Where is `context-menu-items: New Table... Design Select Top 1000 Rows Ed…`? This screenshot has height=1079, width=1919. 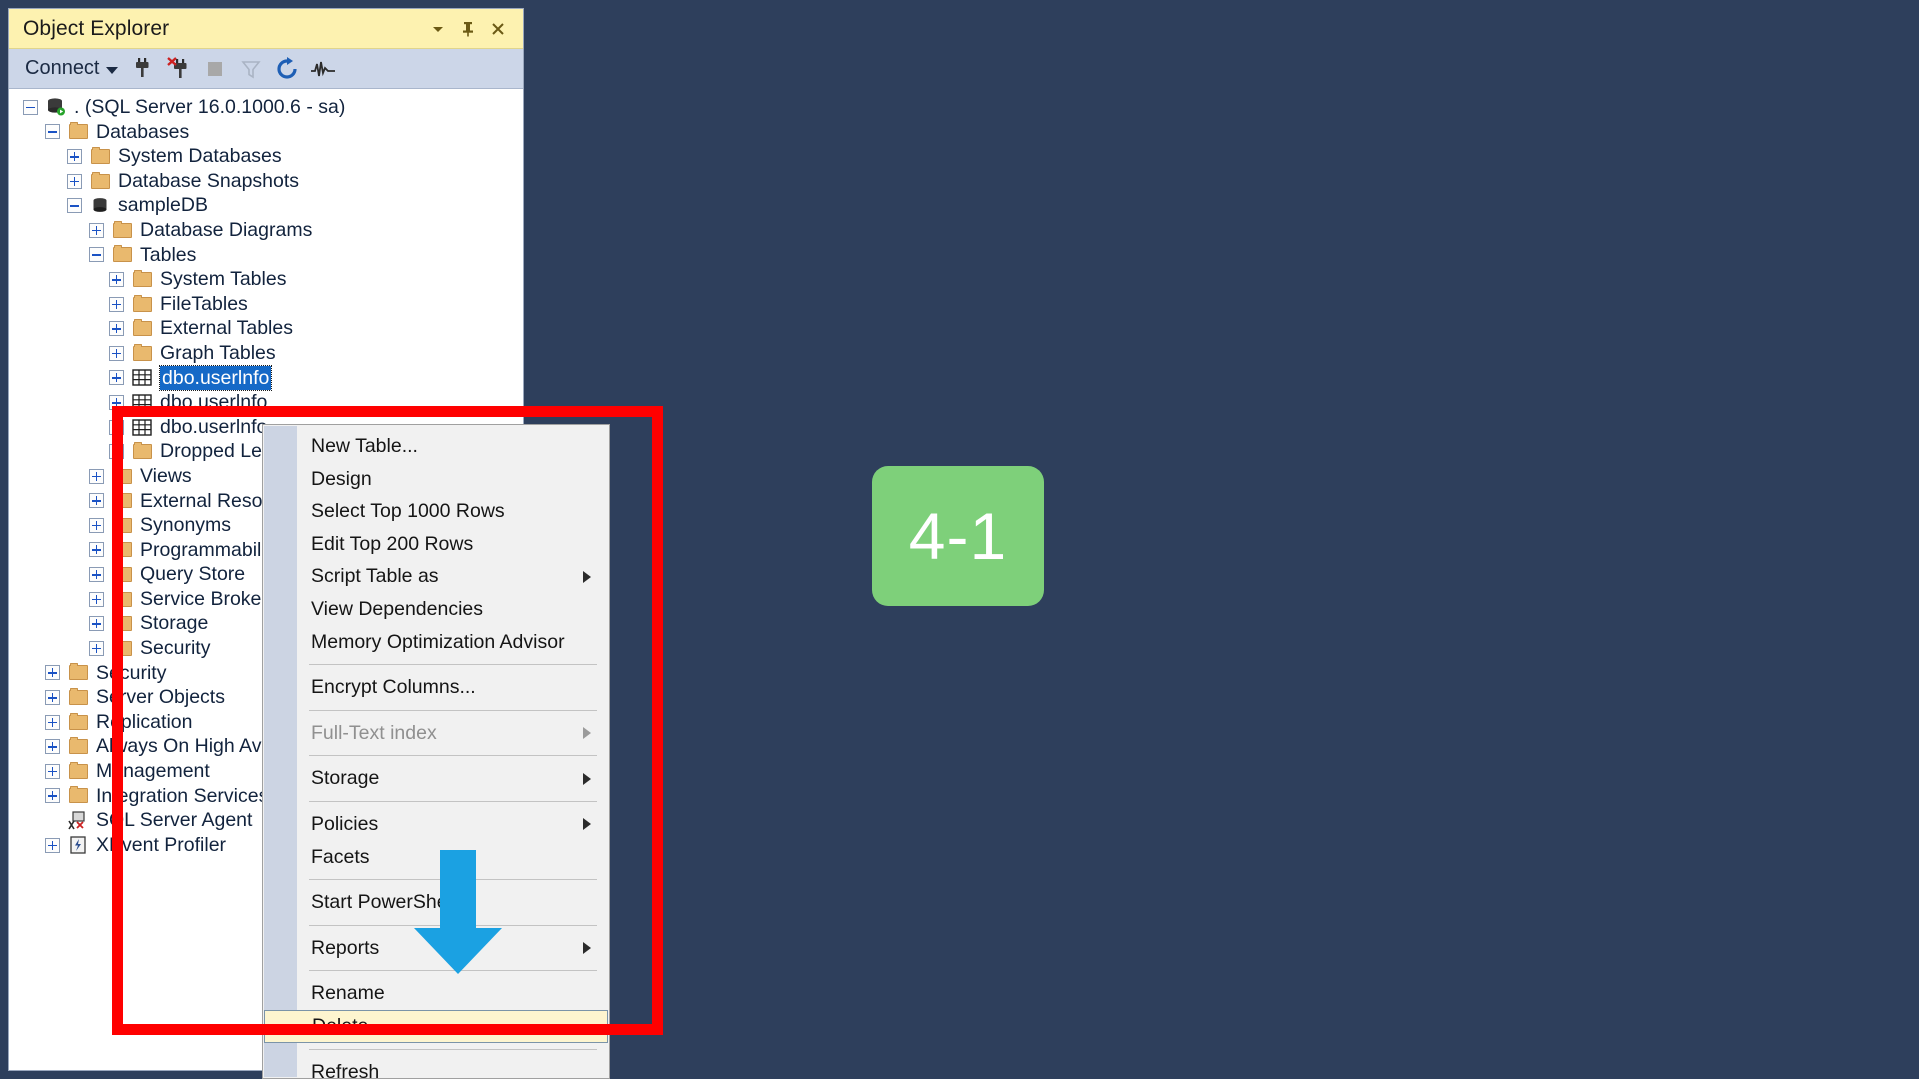 context-menu-items: New Table... Design Select Top 1000 Rows Ed… is located at coordinates (436, 752).